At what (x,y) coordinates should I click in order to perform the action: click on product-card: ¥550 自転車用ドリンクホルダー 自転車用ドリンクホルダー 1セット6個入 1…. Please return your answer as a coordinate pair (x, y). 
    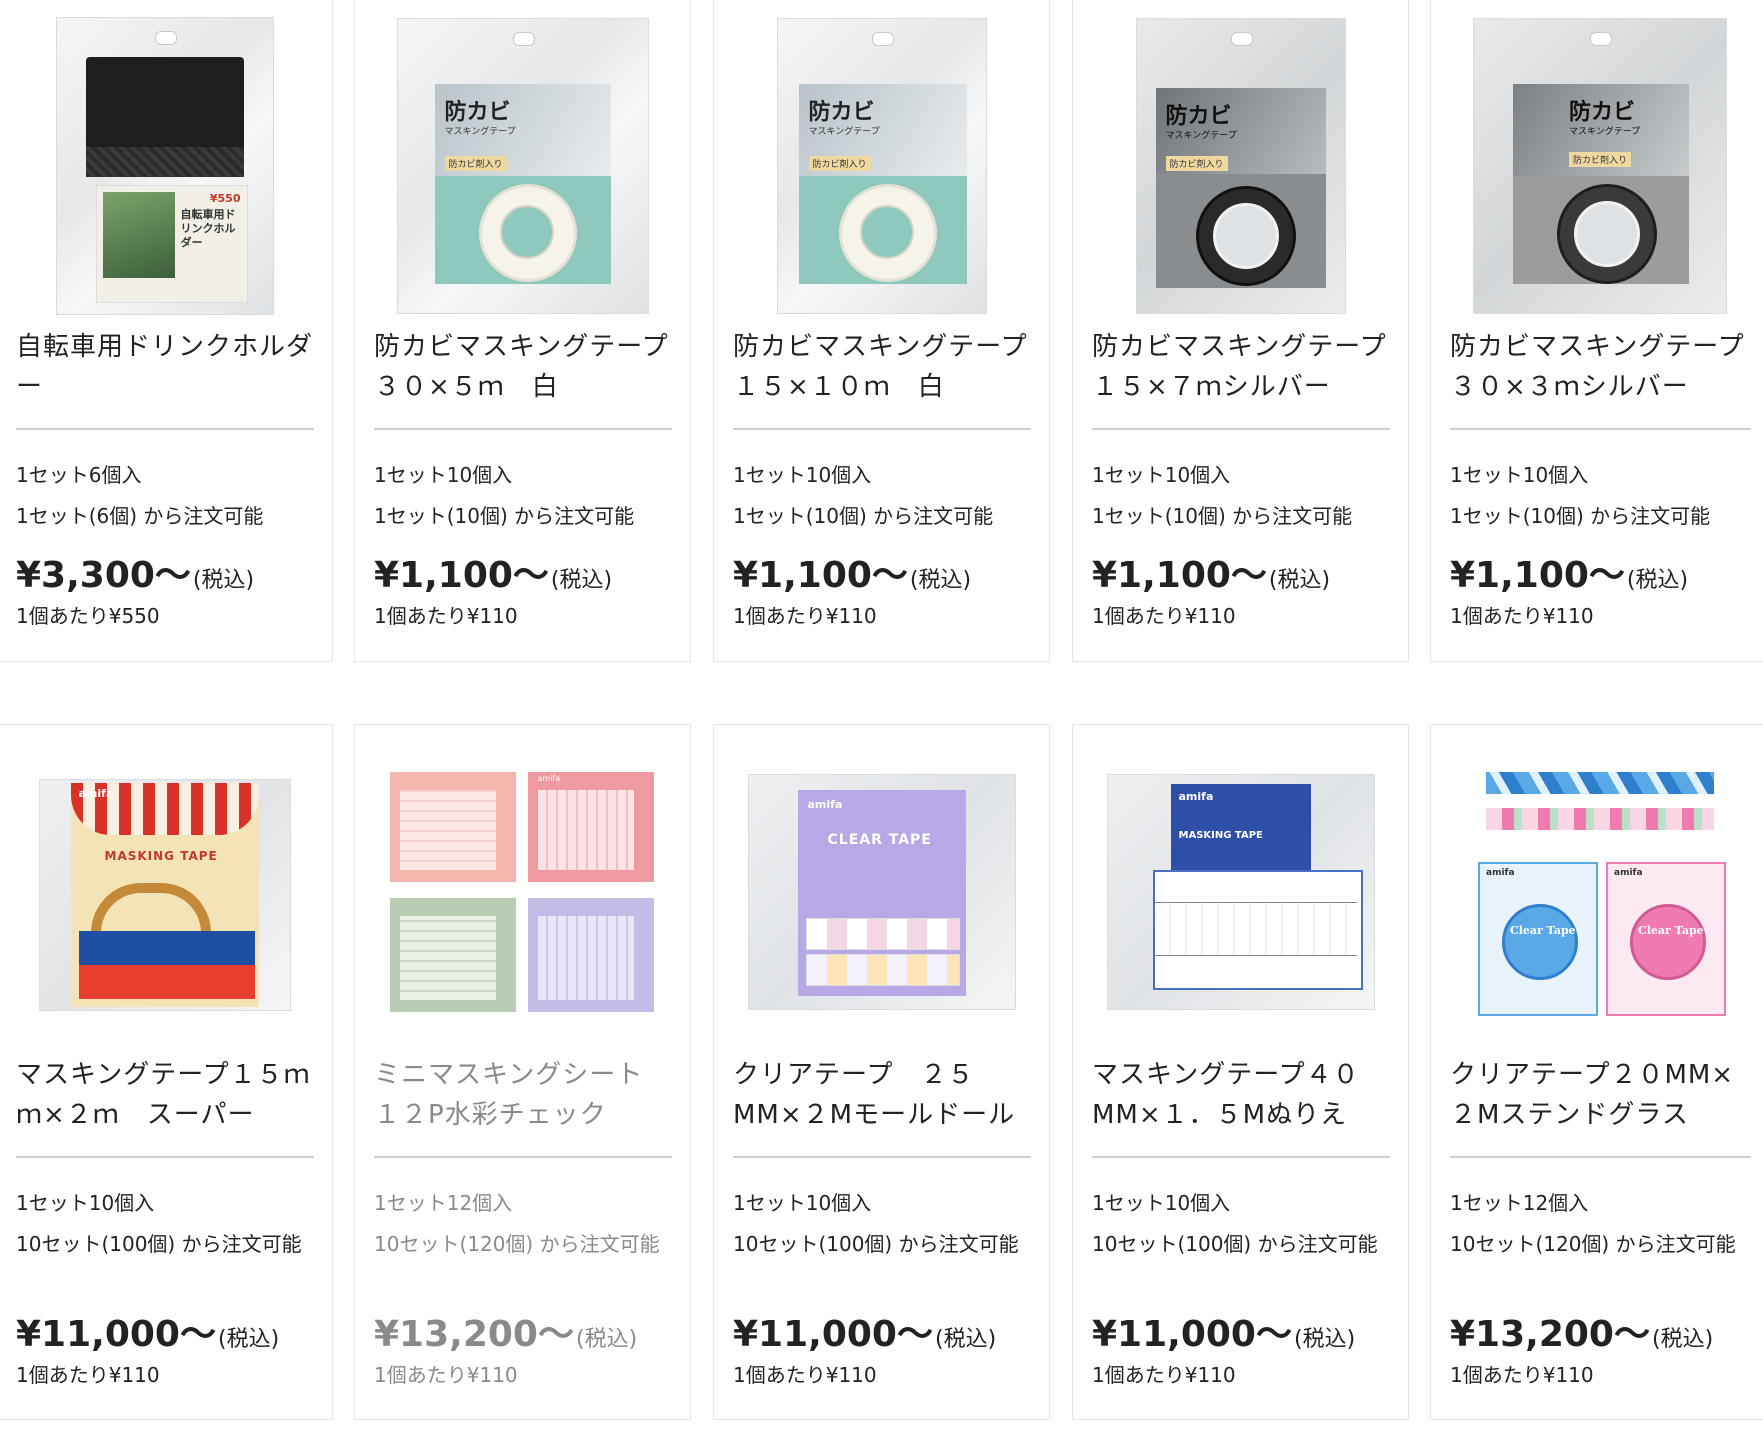
    Looking at the image, I should click on (166, 331).